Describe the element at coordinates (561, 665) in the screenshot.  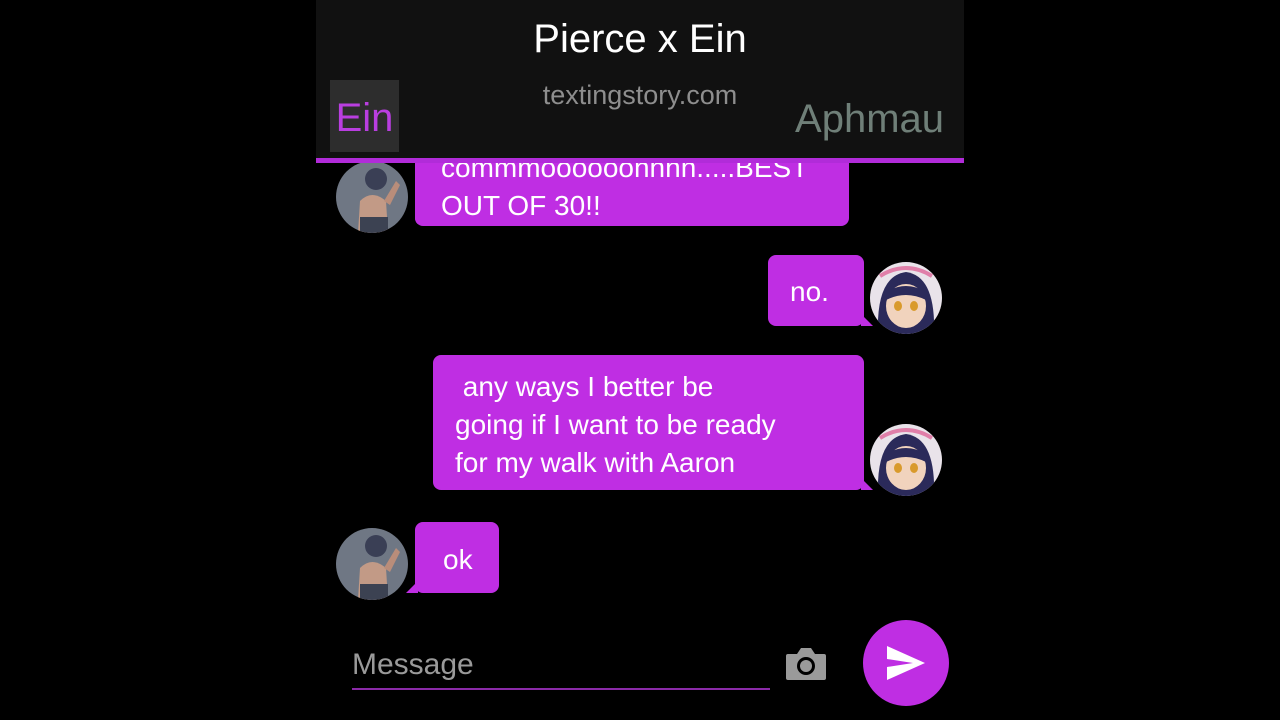
I see `message-input: Message` at that location.